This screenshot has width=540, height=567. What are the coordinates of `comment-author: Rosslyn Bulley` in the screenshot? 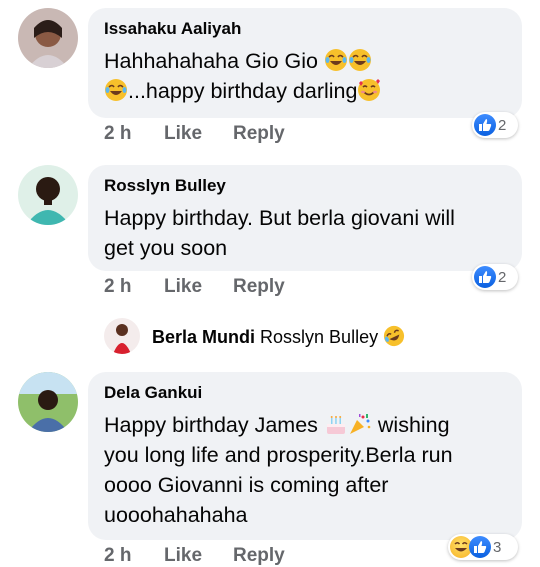 It's located at (305, 186).